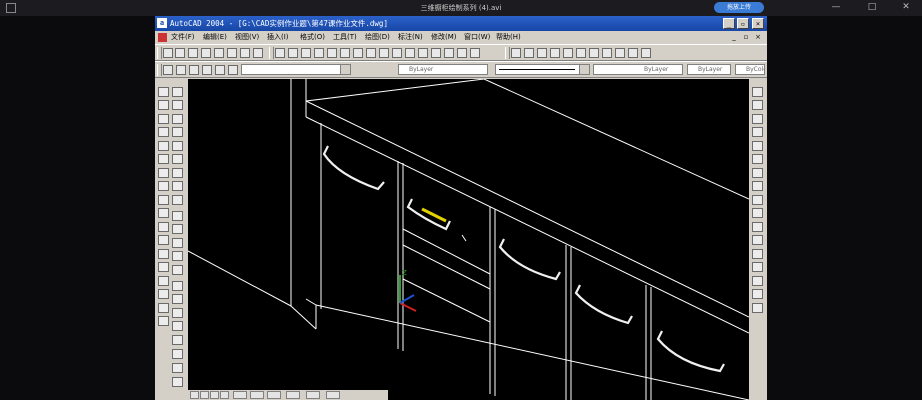 The image size is (922, 400). I want to click on menu-insert: 插入(I), so click(278, 37).